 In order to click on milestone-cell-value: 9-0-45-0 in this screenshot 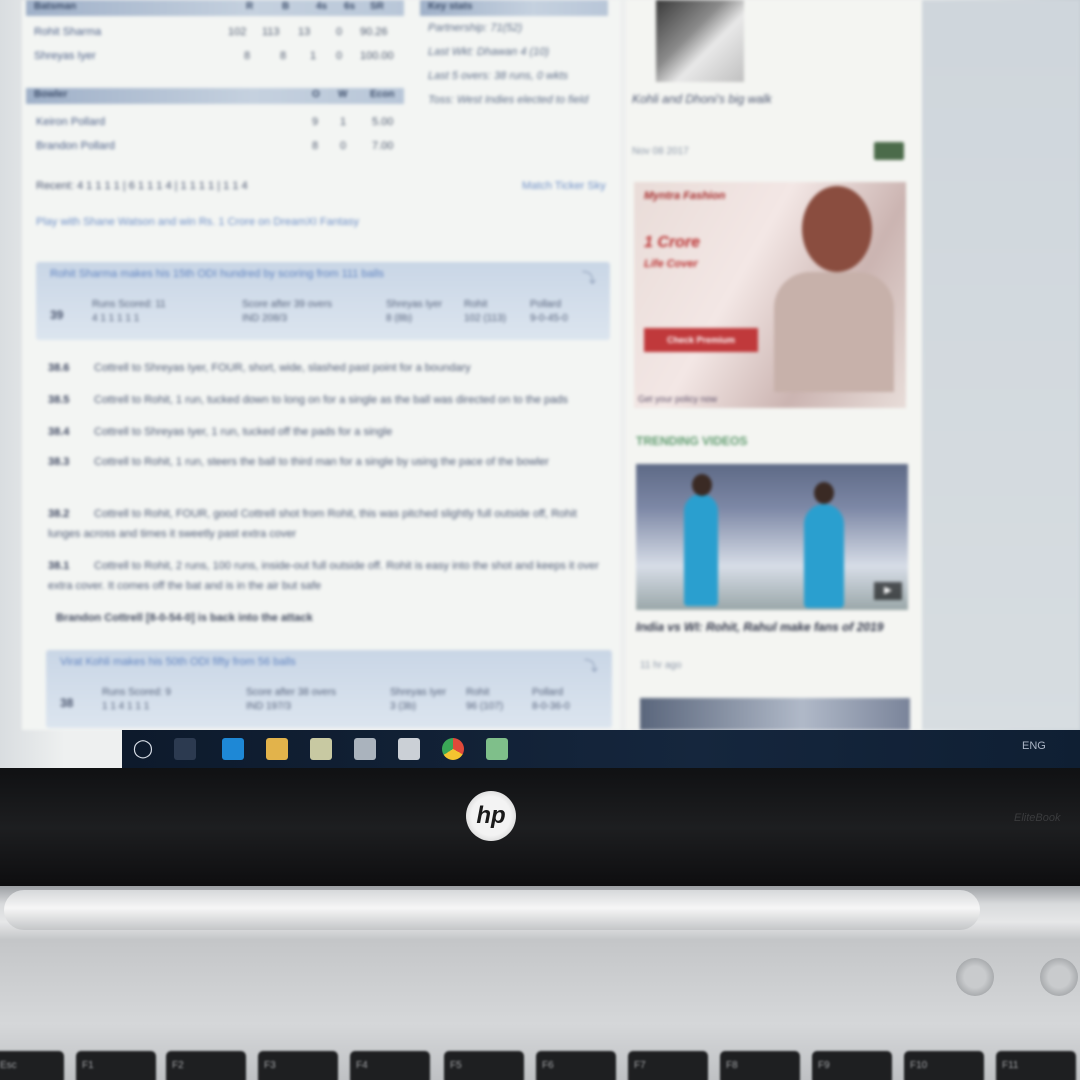, I will do `click(549, 318)`.